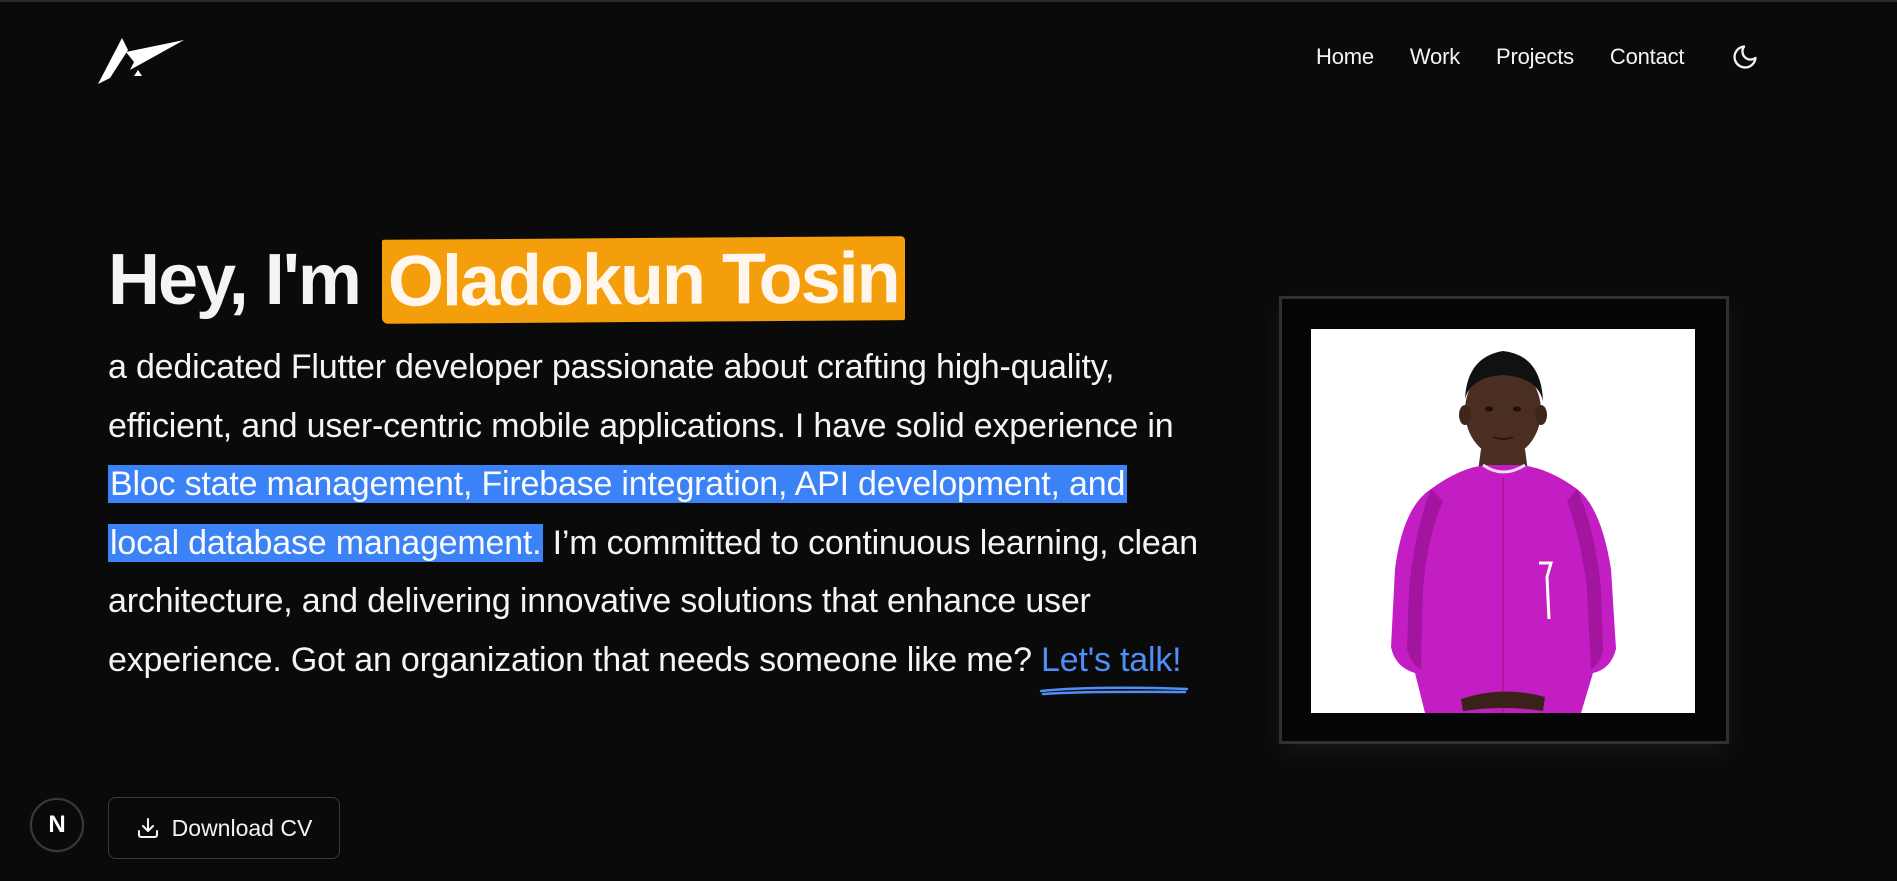 Image resolution: width=1897 pixels, height=881 pixels. Describe the element at coordinates (1535, 57) in the screenshot. I see `nav-projects: Projects` at that location.